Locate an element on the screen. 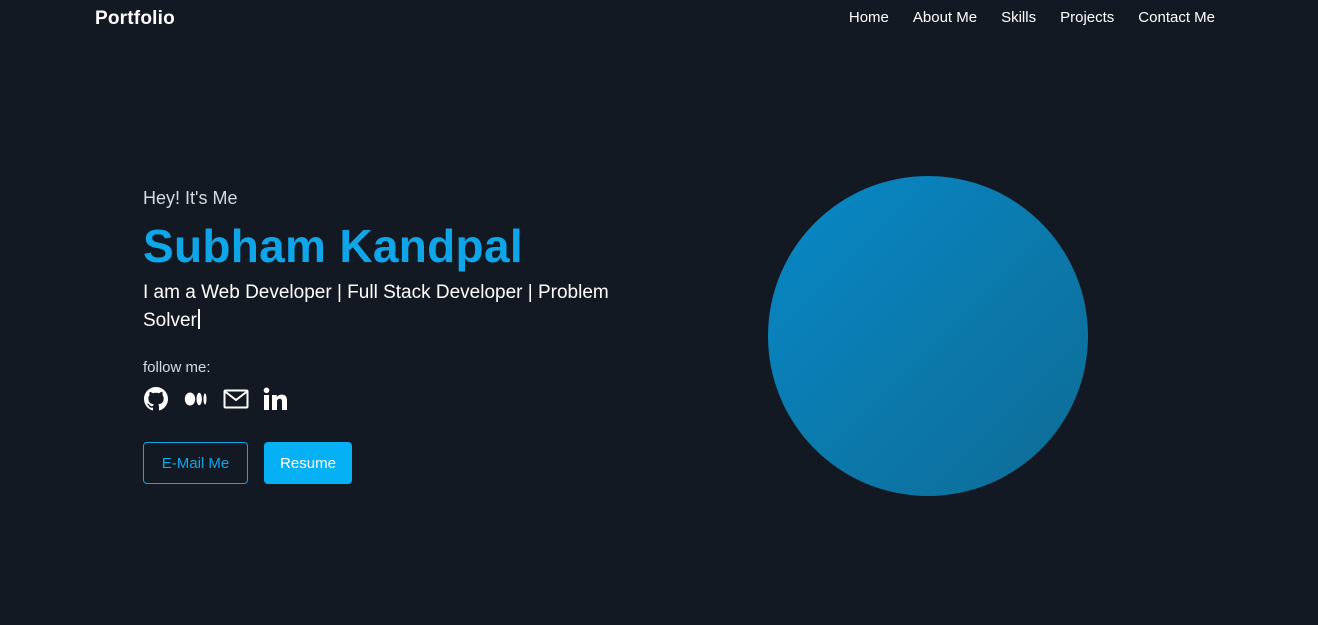 This screenshot has width=1318, height=625. typing-cursor is located at coordinates (198, 319).